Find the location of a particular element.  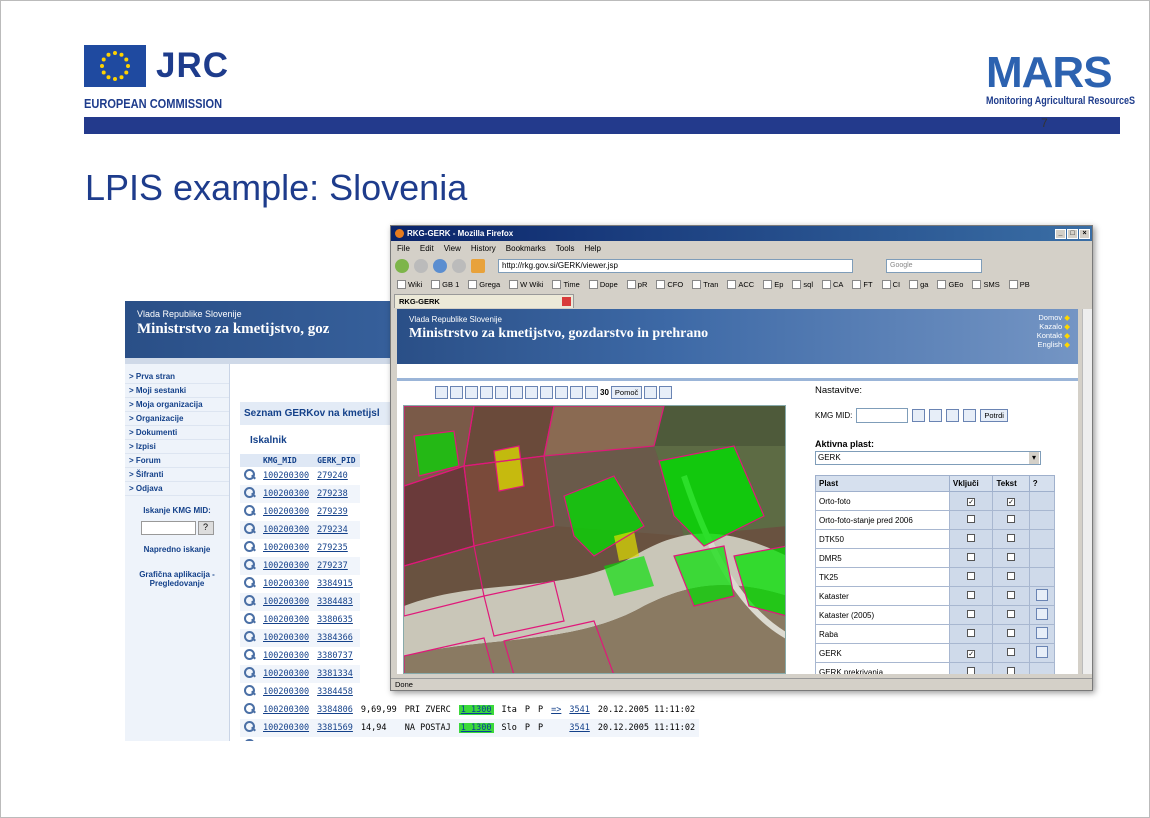

gerk-pid-link: 3384483 is located at coordinates (335, 602).